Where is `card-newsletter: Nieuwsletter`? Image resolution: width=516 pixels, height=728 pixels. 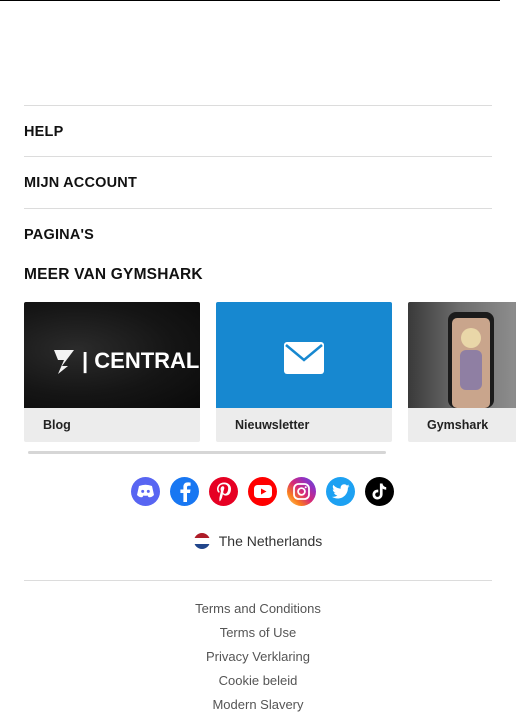
card-newsletter: Nieuwsletter is located at coordinates (304, 372).